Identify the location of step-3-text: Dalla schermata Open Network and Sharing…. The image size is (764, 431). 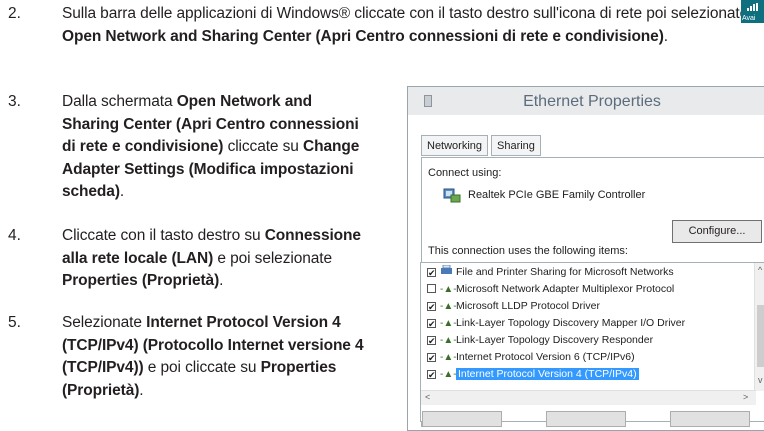
(212, 147).